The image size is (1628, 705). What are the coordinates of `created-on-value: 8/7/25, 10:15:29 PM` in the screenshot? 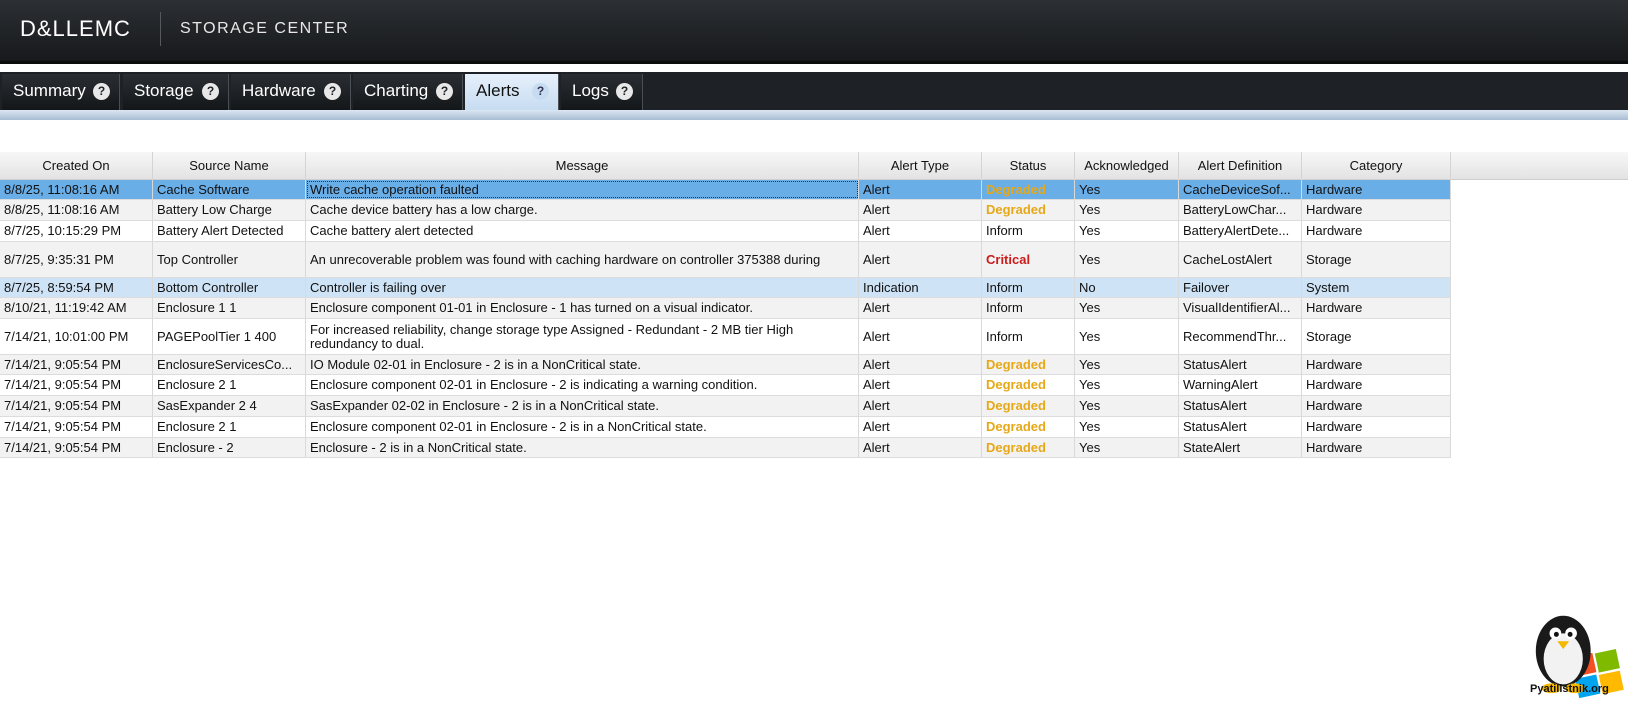 It's located at (63, 231).